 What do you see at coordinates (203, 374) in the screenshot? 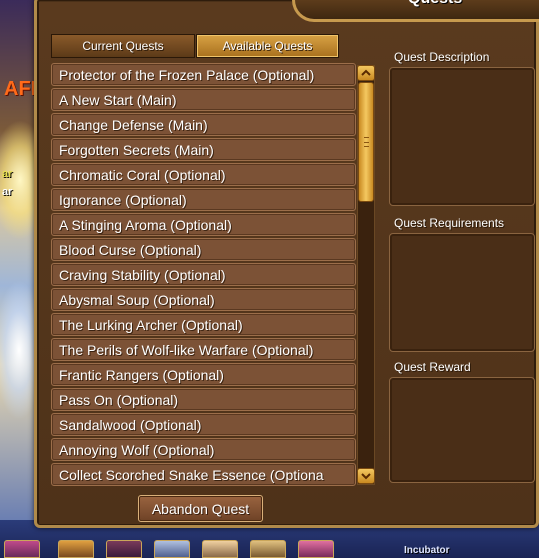
I see `quest-list-item: Frantic Rangers (Optional)` at bounding box center [203, 374].